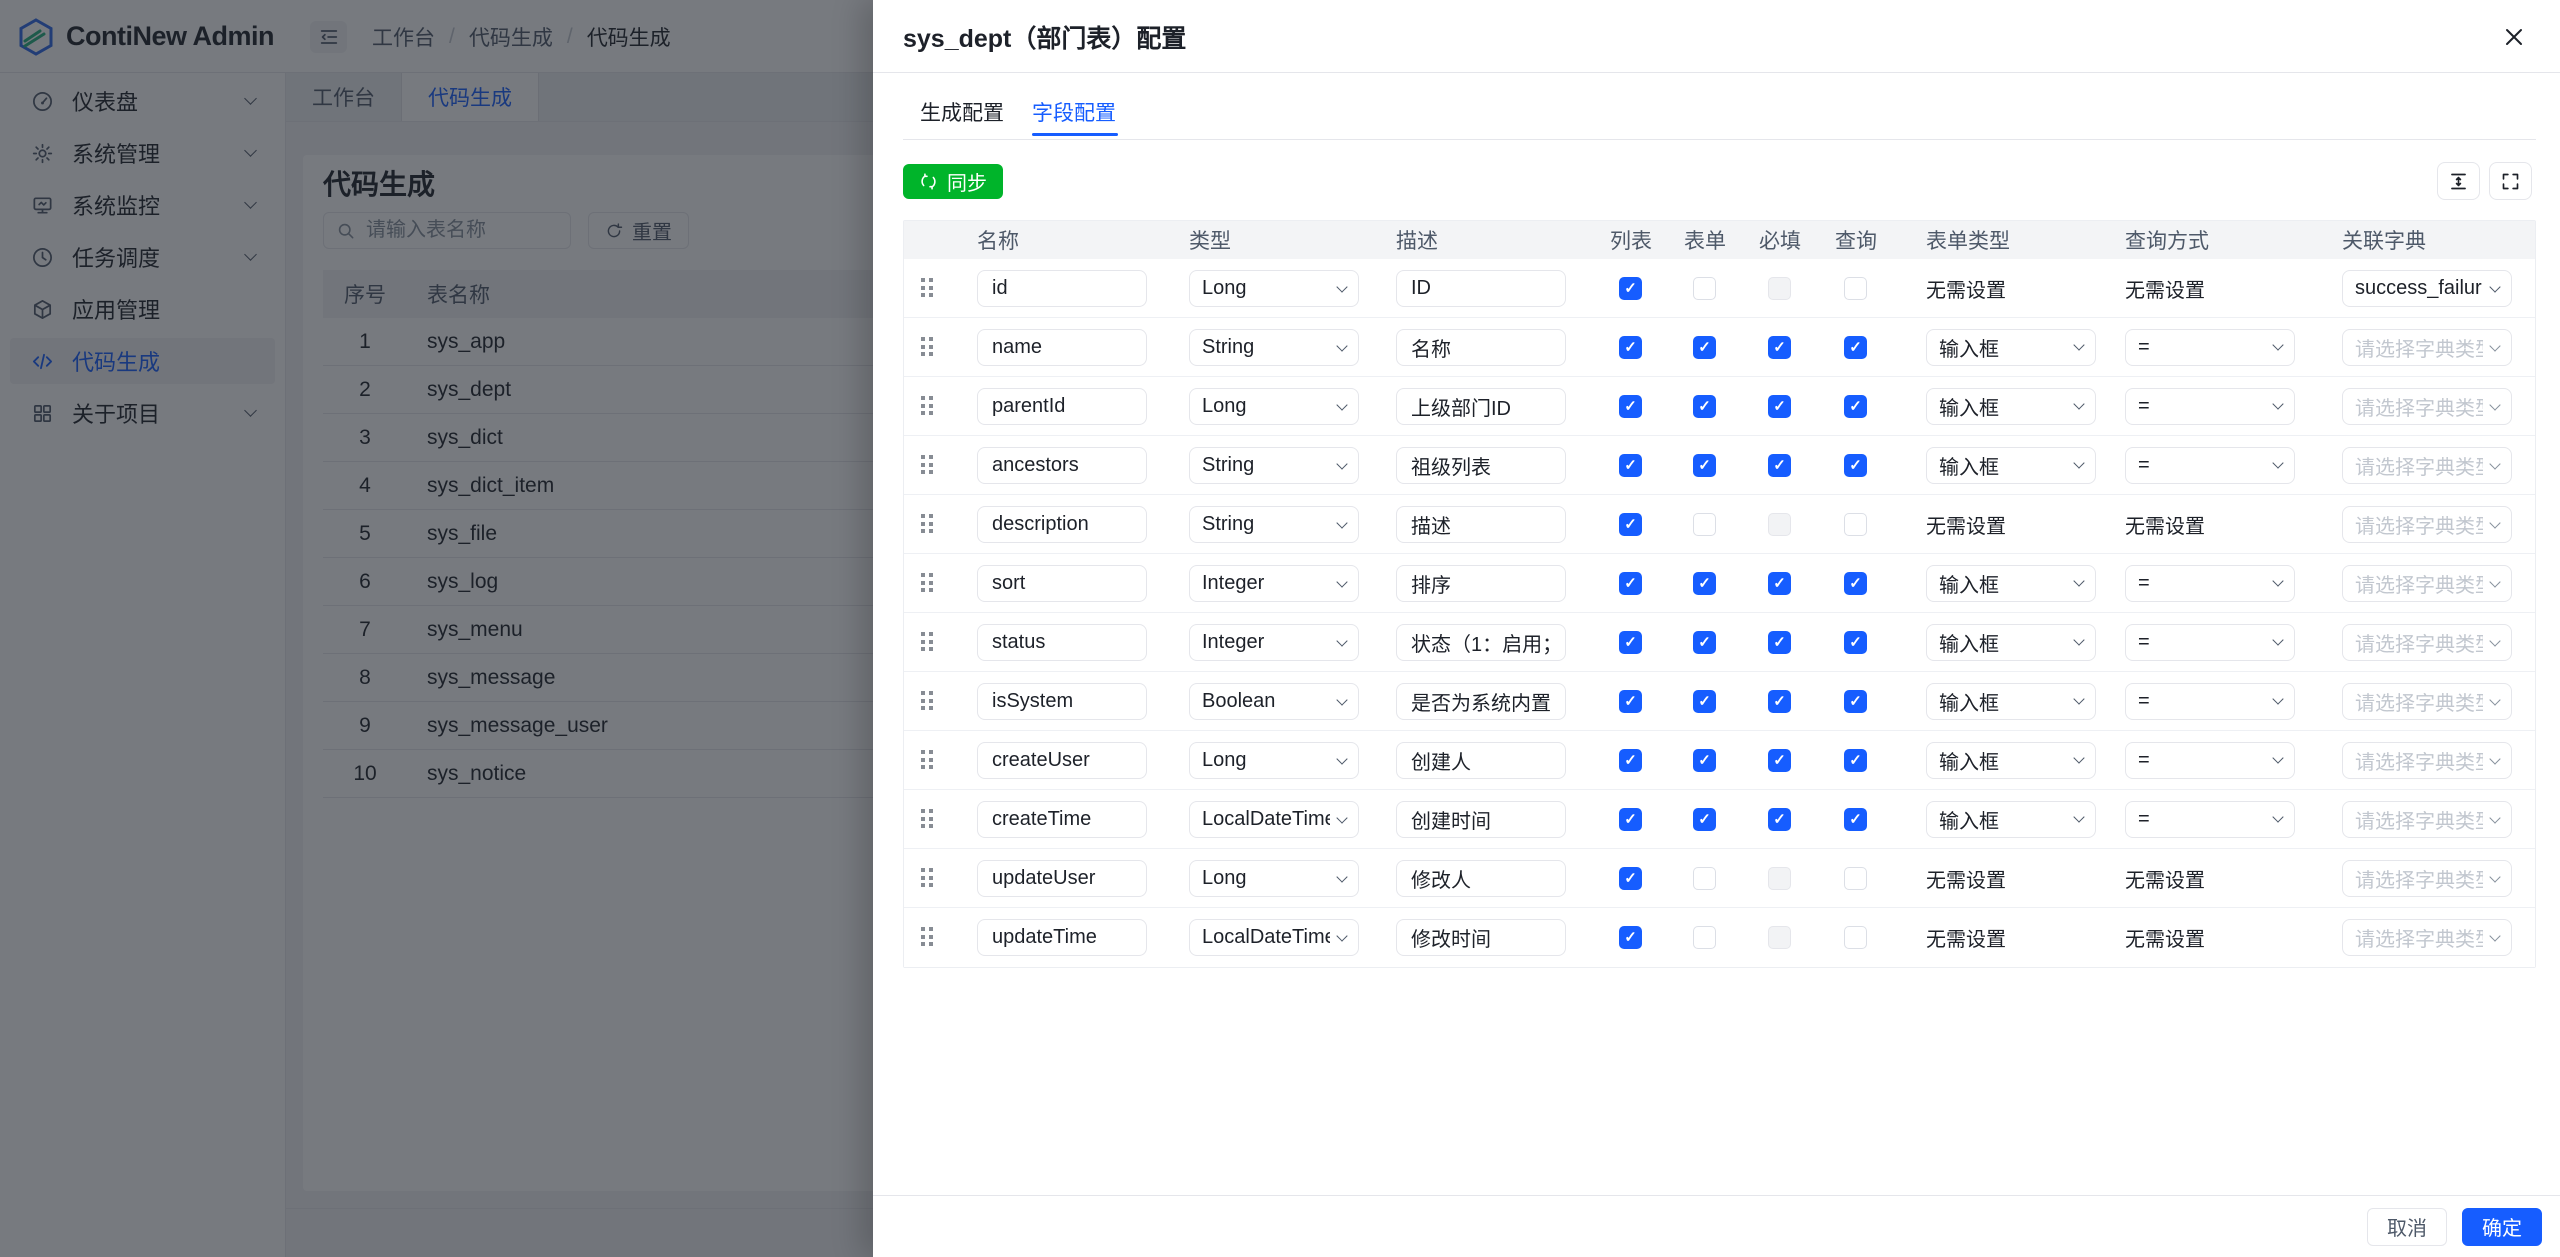 This screenshot has height=1257, width=2560. I want to click on fullscreen-icon, so click(2510, 181).